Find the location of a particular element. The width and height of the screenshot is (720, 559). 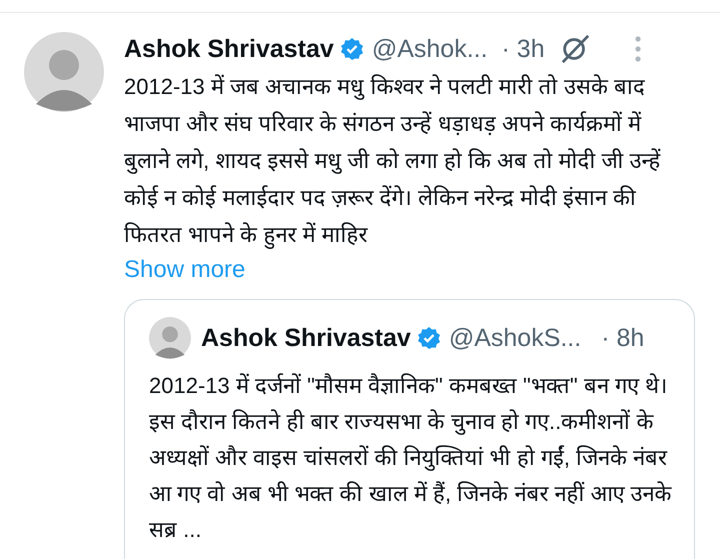

post-time: · 8h is located at coordinates (622, 338).